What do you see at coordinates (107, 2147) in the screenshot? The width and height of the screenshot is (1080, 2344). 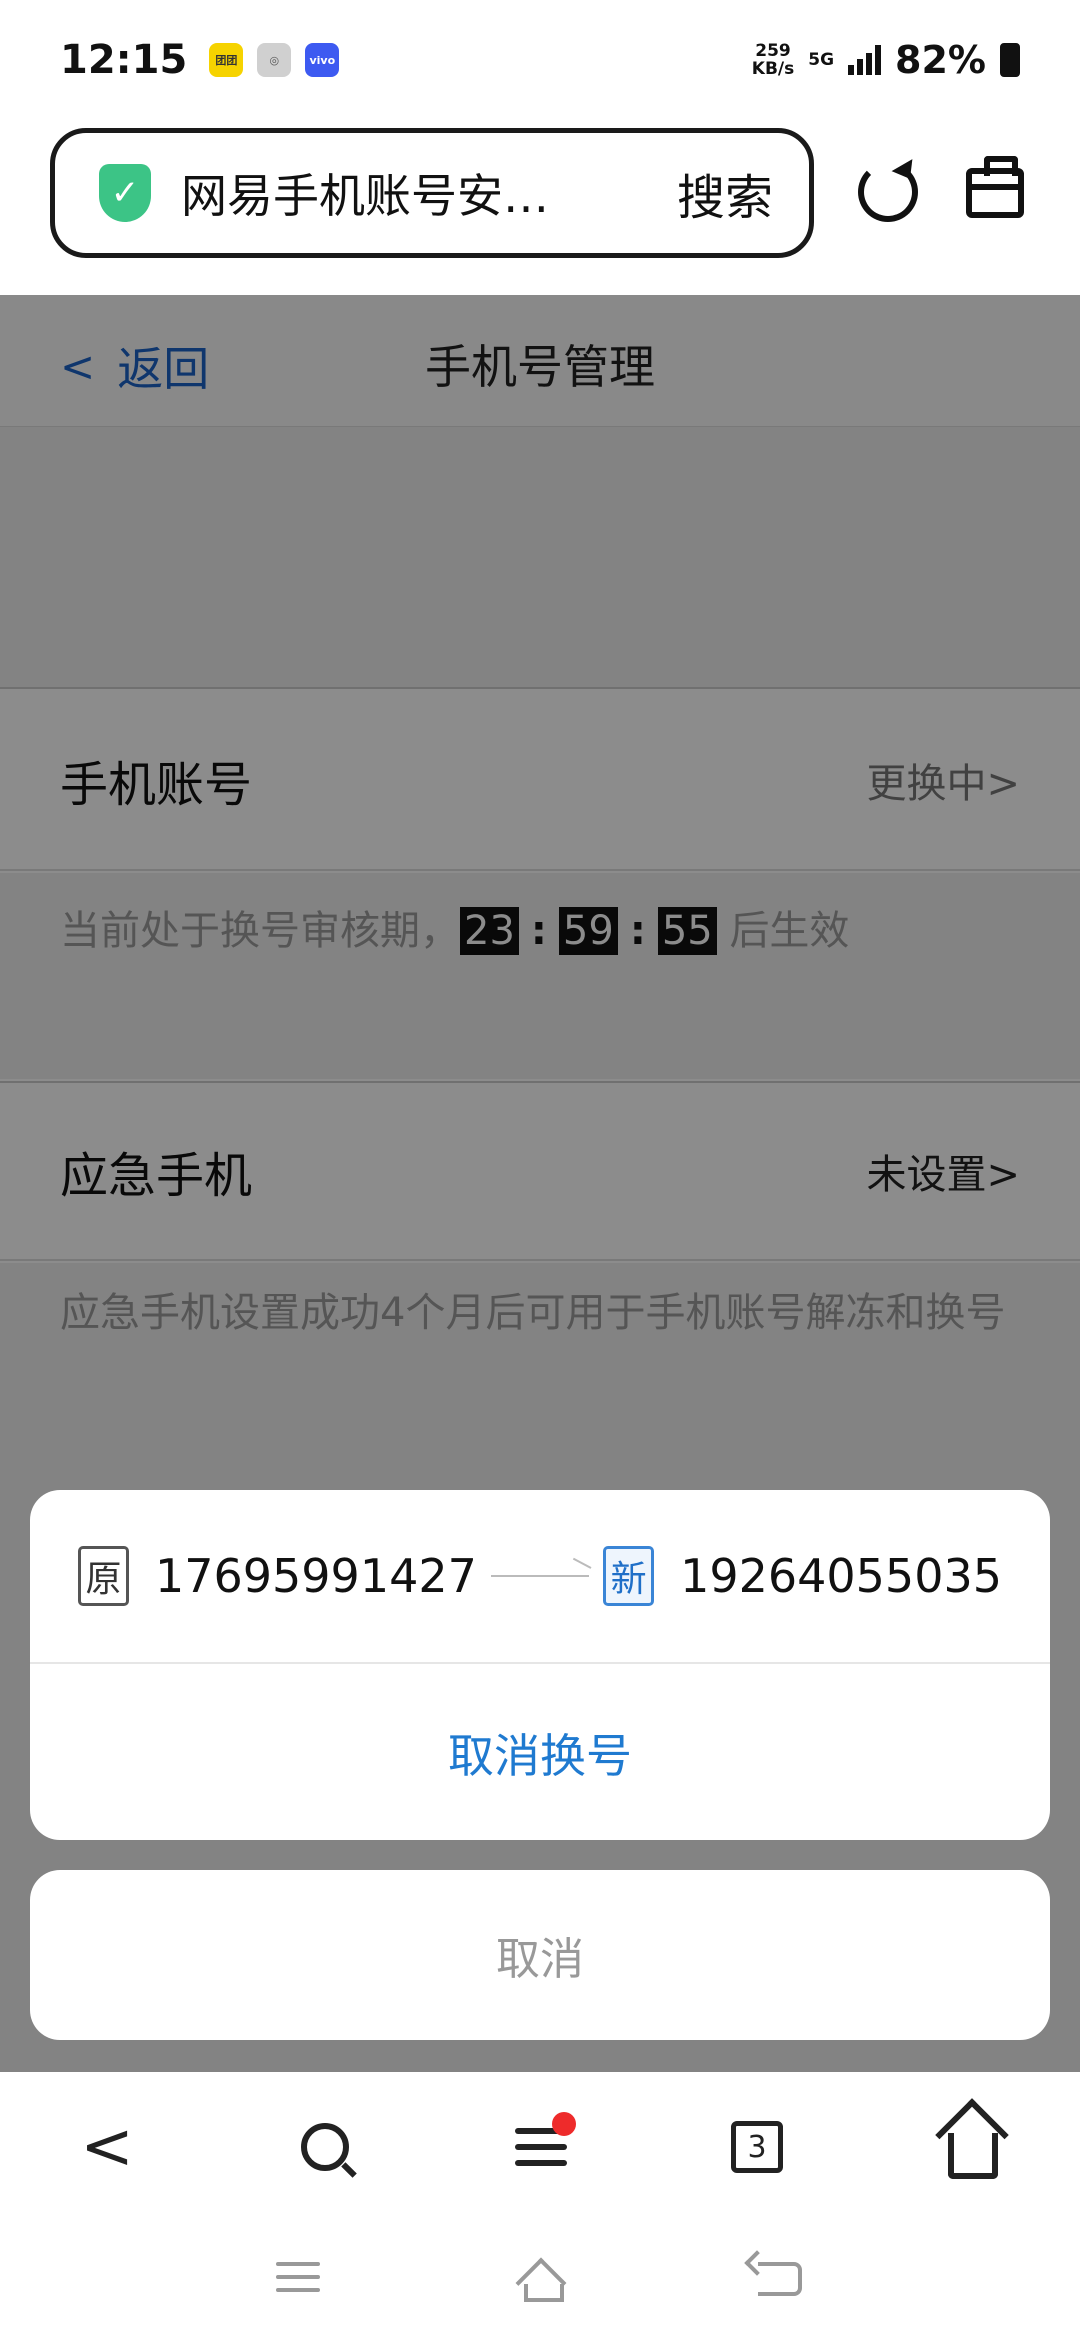 I see `back-icon: <` at bounding box center [107, 2147].